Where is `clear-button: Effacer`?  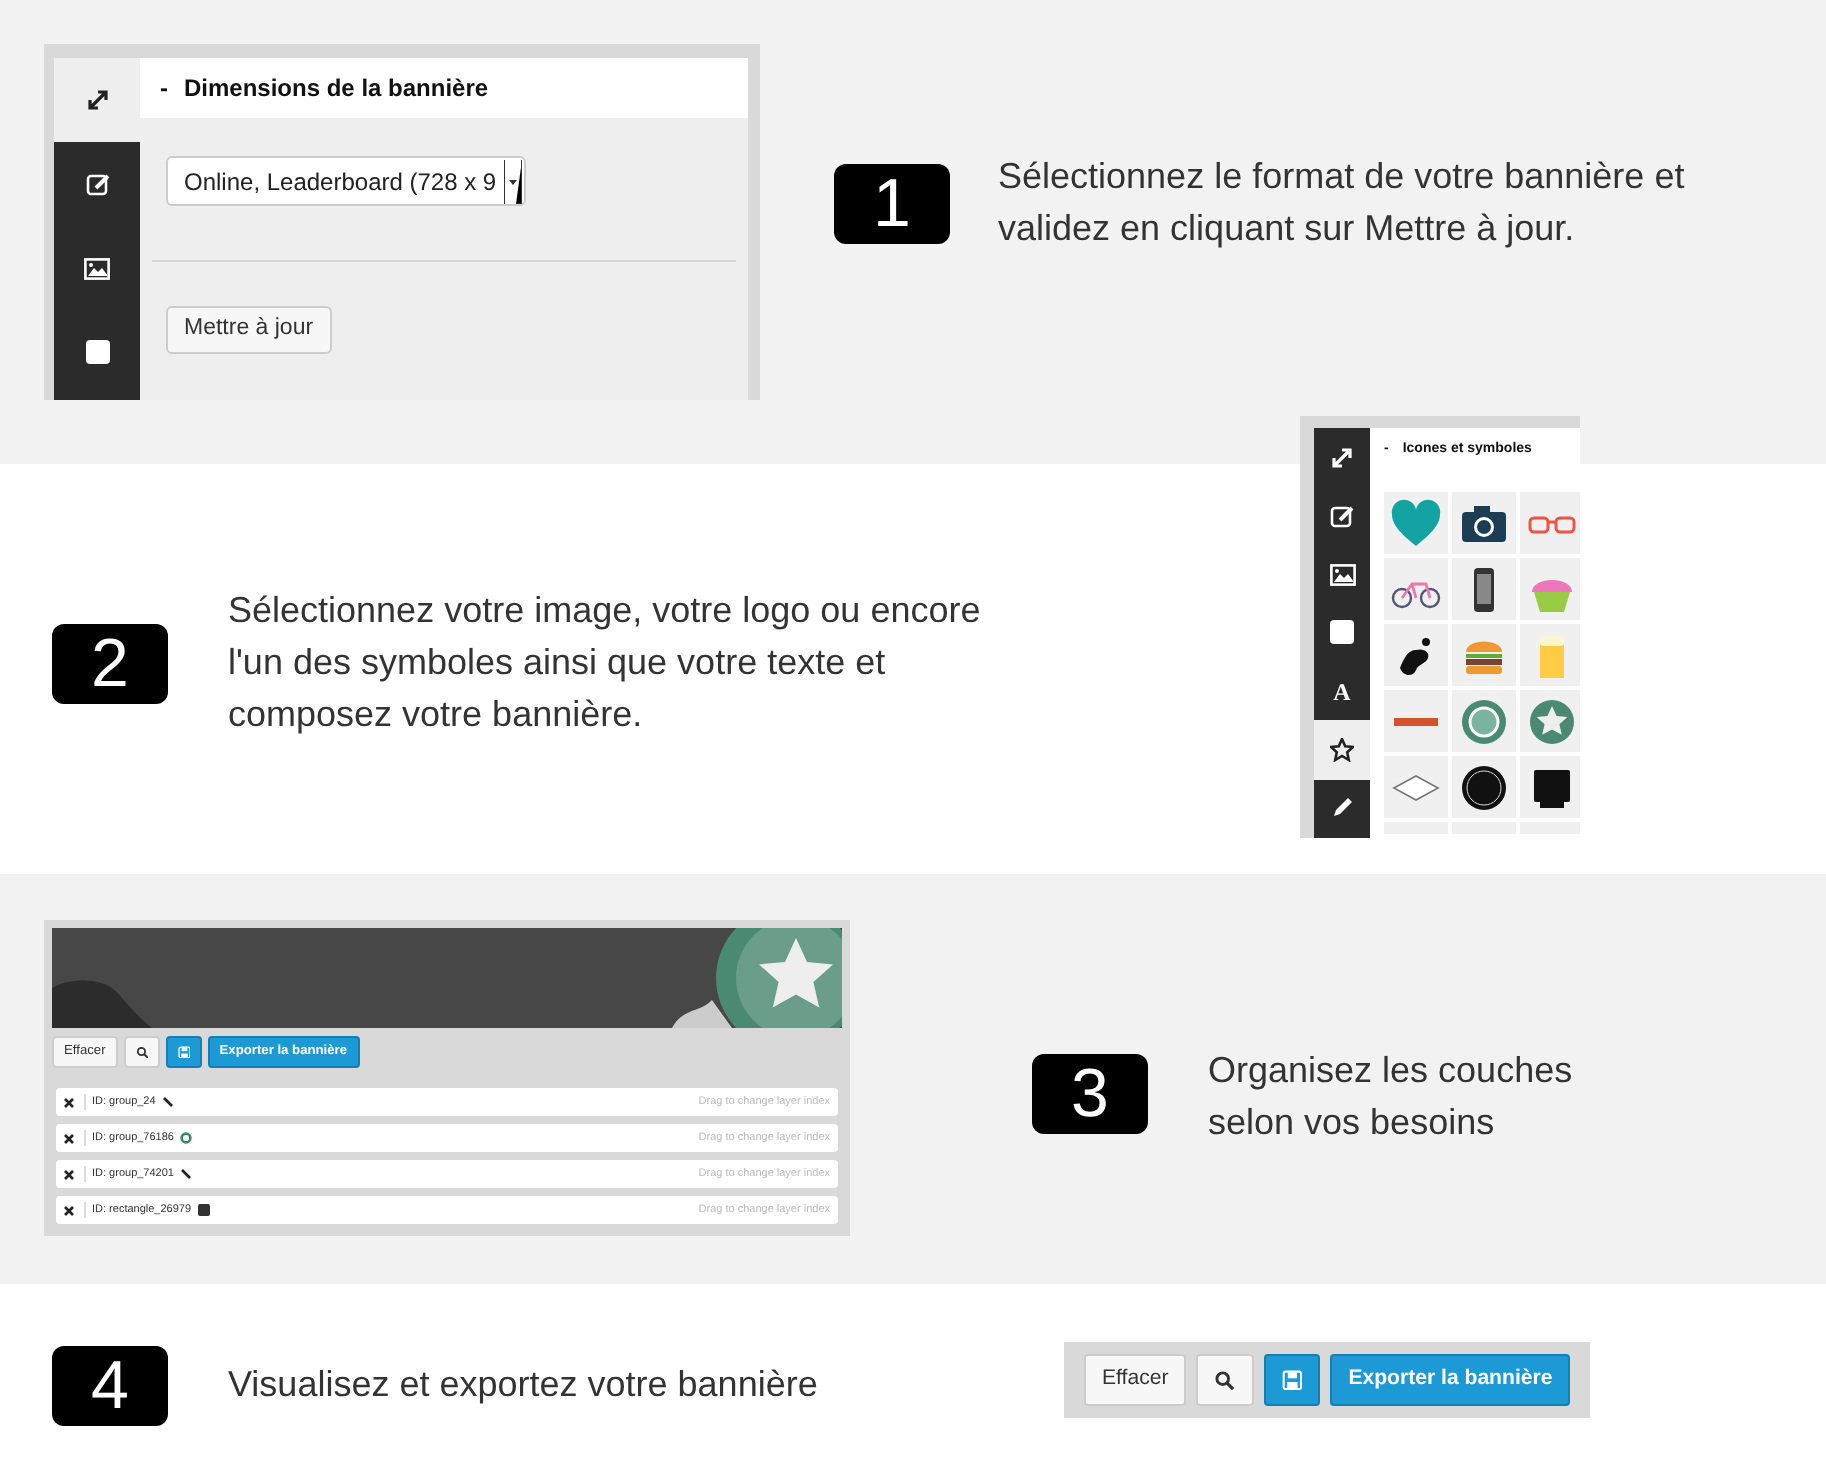
clear-button: Effacer is located at coordinates (1135, 1380).